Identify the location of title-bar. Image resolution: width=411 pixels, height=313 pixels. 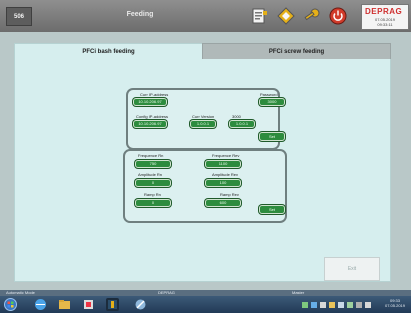
(205, 16).